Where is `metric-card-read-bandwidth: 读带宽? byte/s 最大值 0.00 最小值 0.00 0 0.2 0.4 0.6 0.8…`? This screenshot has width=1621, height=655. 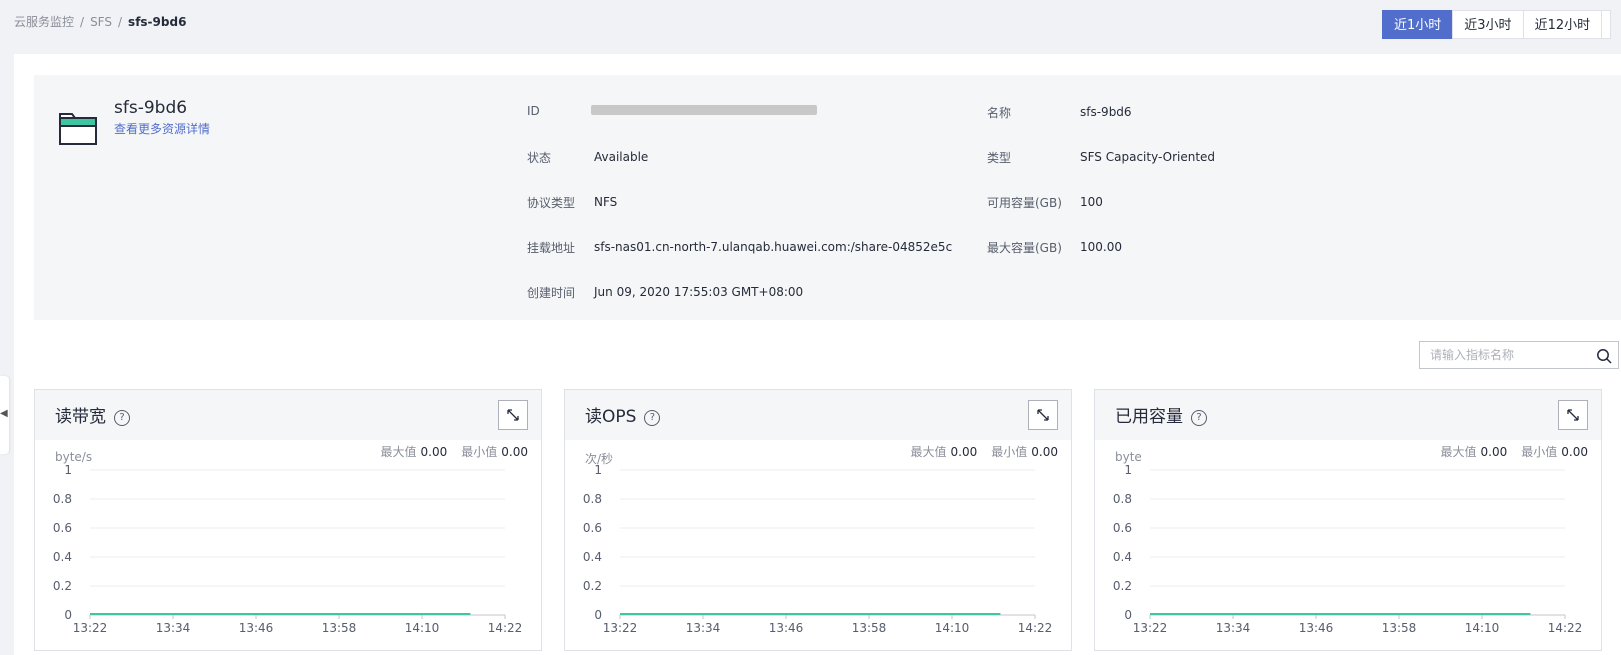
metric-card-read-bandwidth: 读带宽? byte/s 最大值 0.00 最小值 0.00 0 0.2 0.4 0.6 0.8… is located at coordinates (288, 520).